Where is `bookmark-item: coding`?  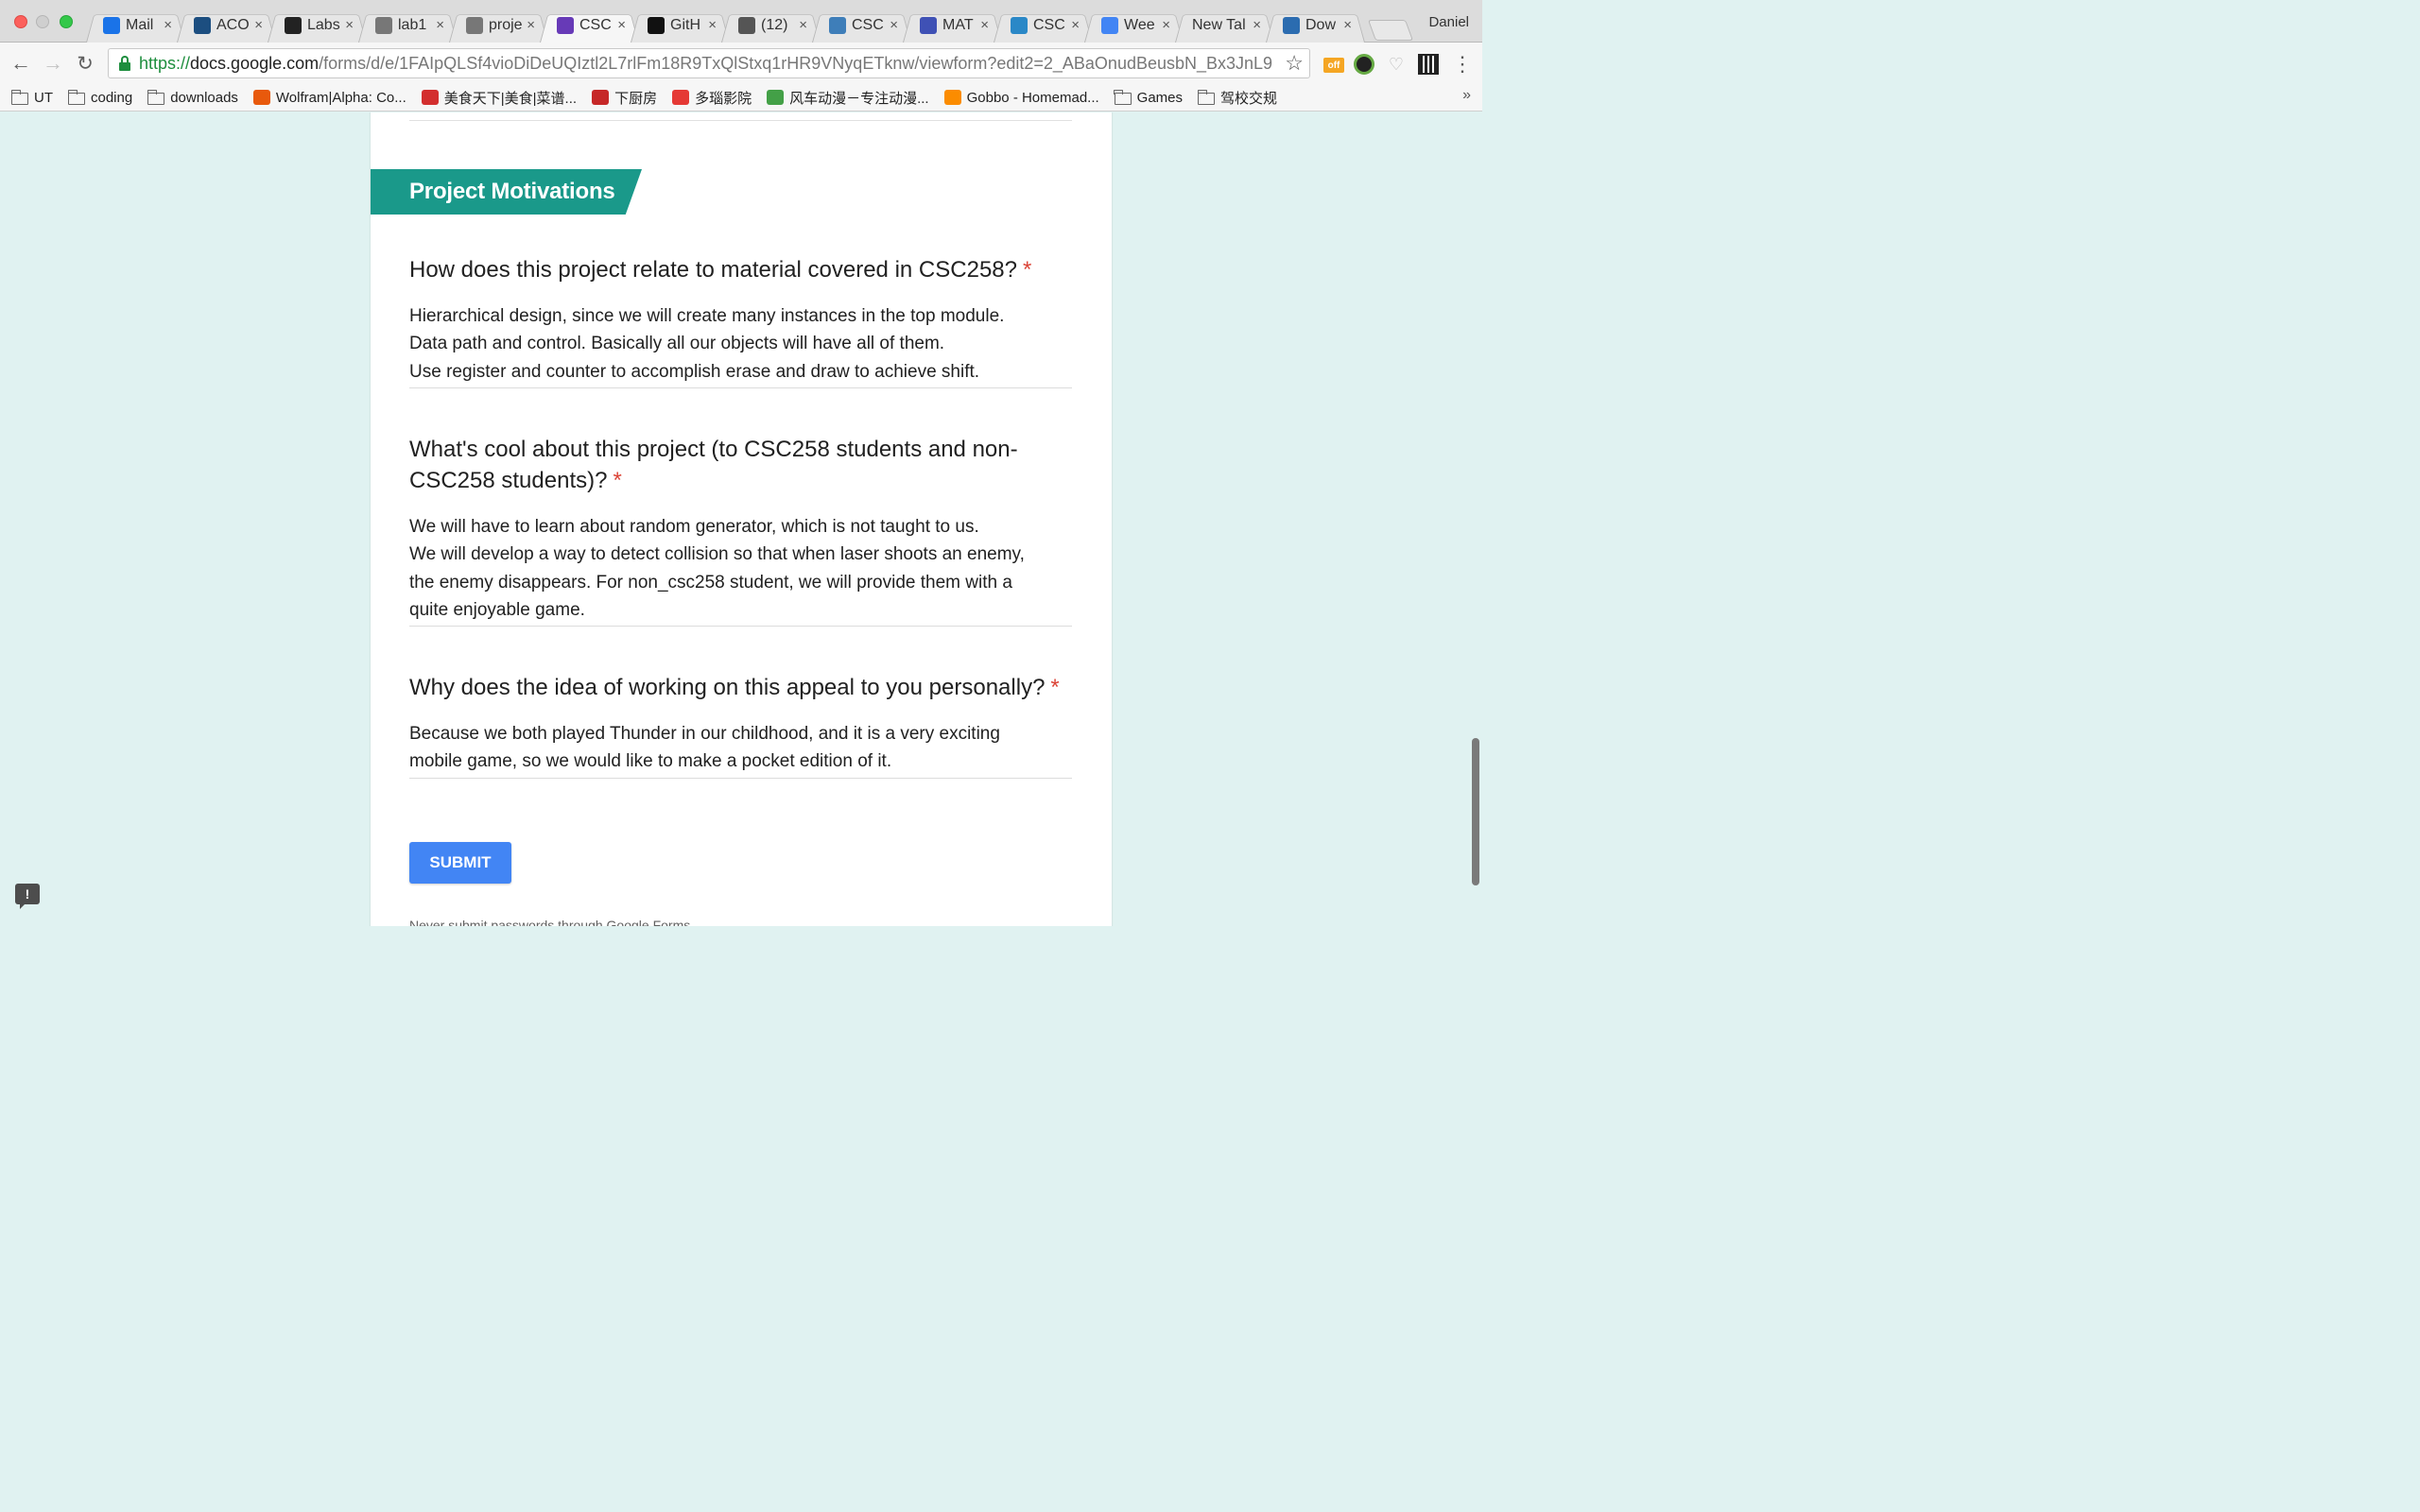
bookmark-item: coding is located at coordinates (99, 97).